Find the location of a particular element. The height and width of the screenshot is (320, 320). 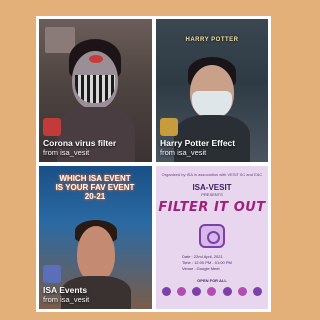

filter-caption: Harry Potter Effect from isa_vesit is located at coordinates (212, 148).